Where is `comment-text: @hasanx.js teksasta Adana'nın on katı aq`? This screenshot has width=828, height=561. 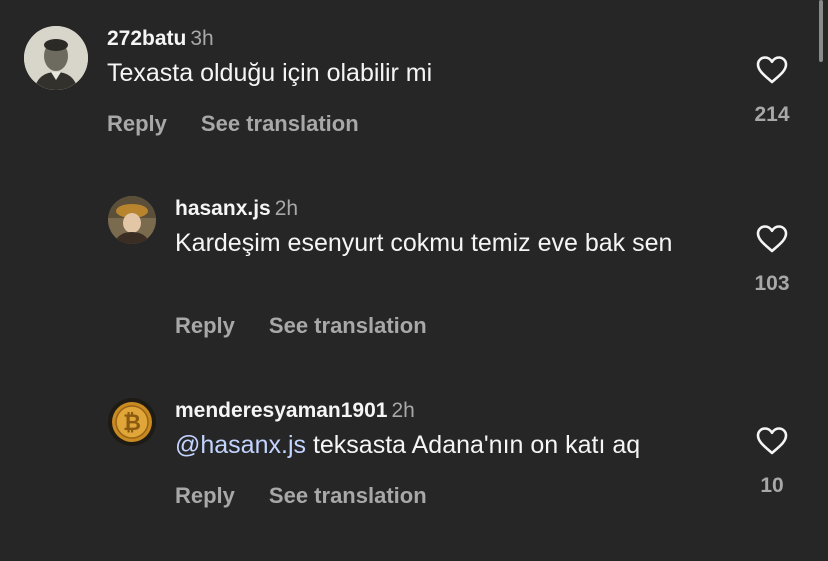
comment-text: @hasanx.js teksasta Adana'nın on katı aq is located at coordinates (455, 445).